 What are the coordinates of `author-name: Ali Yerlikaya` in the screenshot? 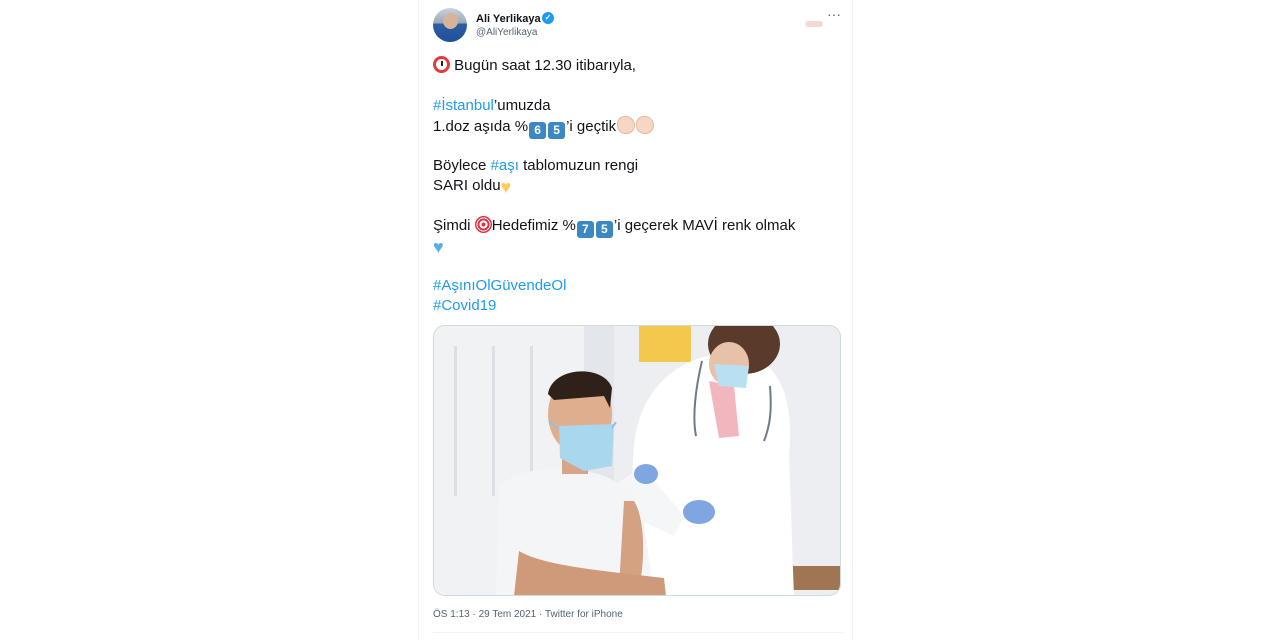 It's located at (508, 19).